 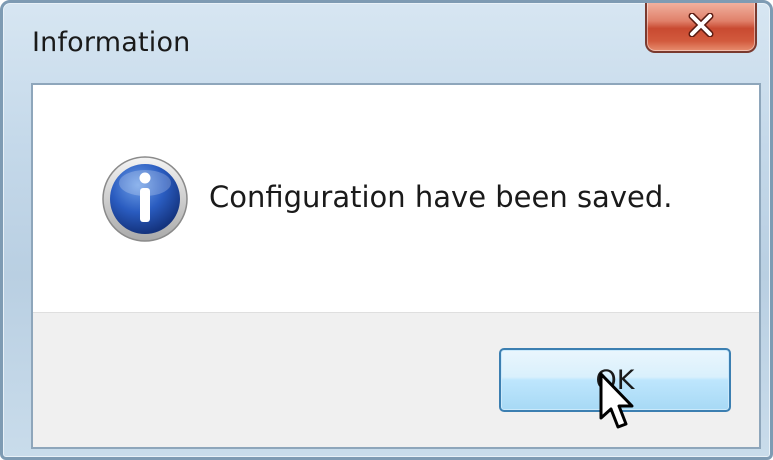 What do you see at coordinates (441, 197) in the screenshot?
I see `dialog-message: Configuration have been saved.` at bounding box center [441, 197].